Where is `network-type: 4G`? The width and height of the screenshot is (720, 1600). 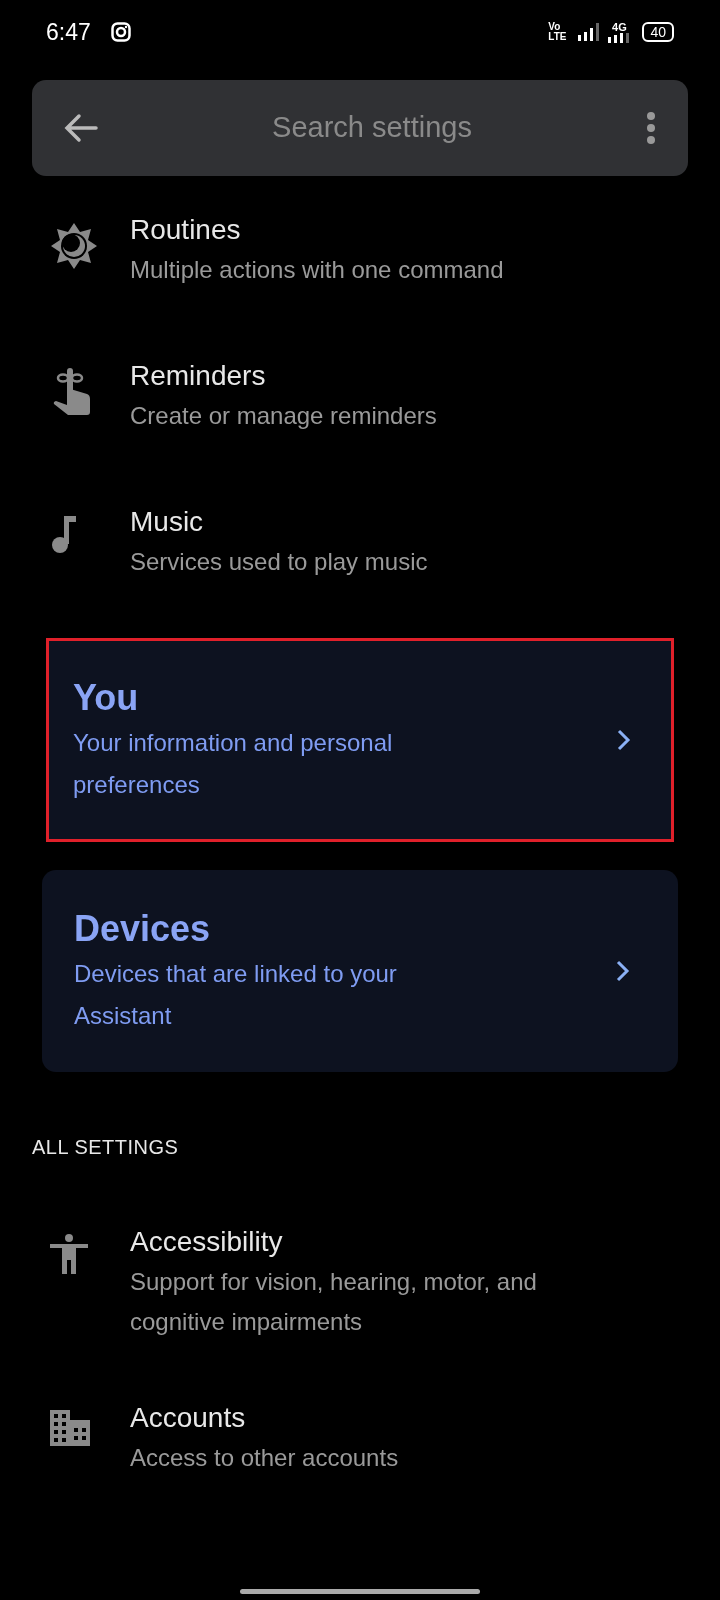
network-type: 4G is located at coordinates (619, 27).